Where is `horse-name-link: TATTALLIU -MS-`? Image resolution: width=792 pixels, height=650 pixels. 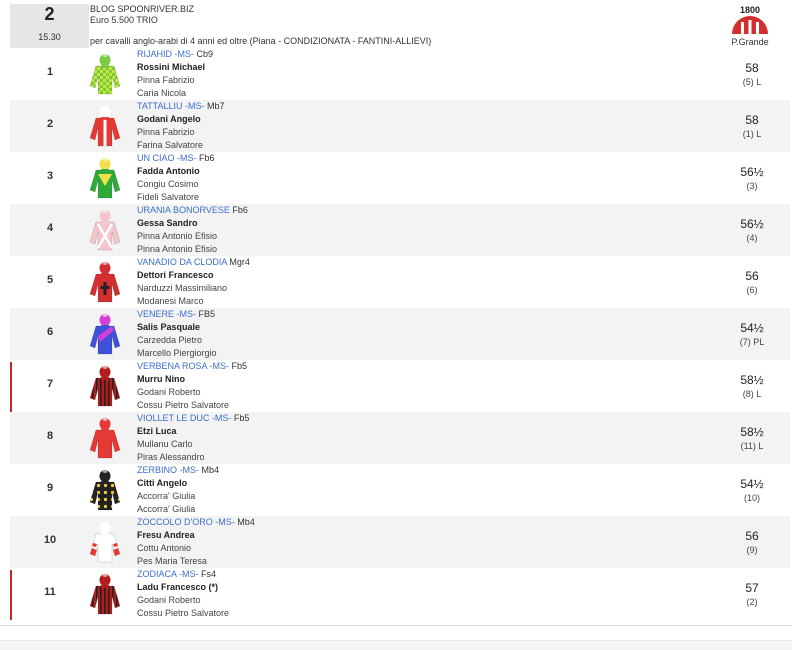
horse-name-link: TATTALLIU -MS- is located at coordinates (171, 106).